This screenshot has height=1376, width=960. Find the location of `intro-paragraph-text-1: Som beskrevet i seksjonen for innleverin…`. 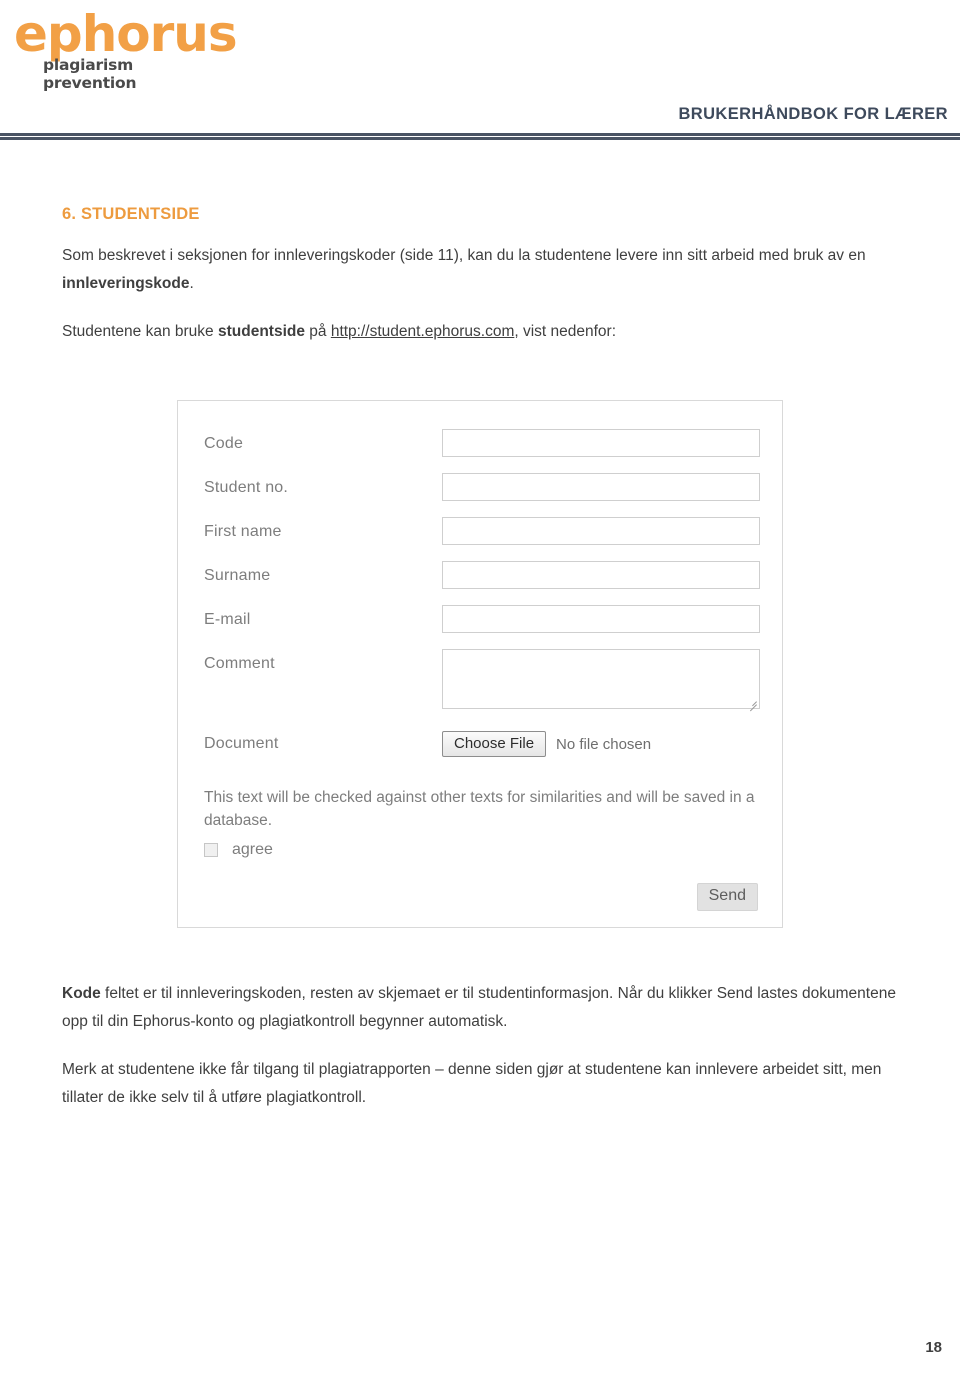

intro-paragraph-text-1: Som beskrevet i seksjonen for innleverin… is located at coordinates (464, 255).